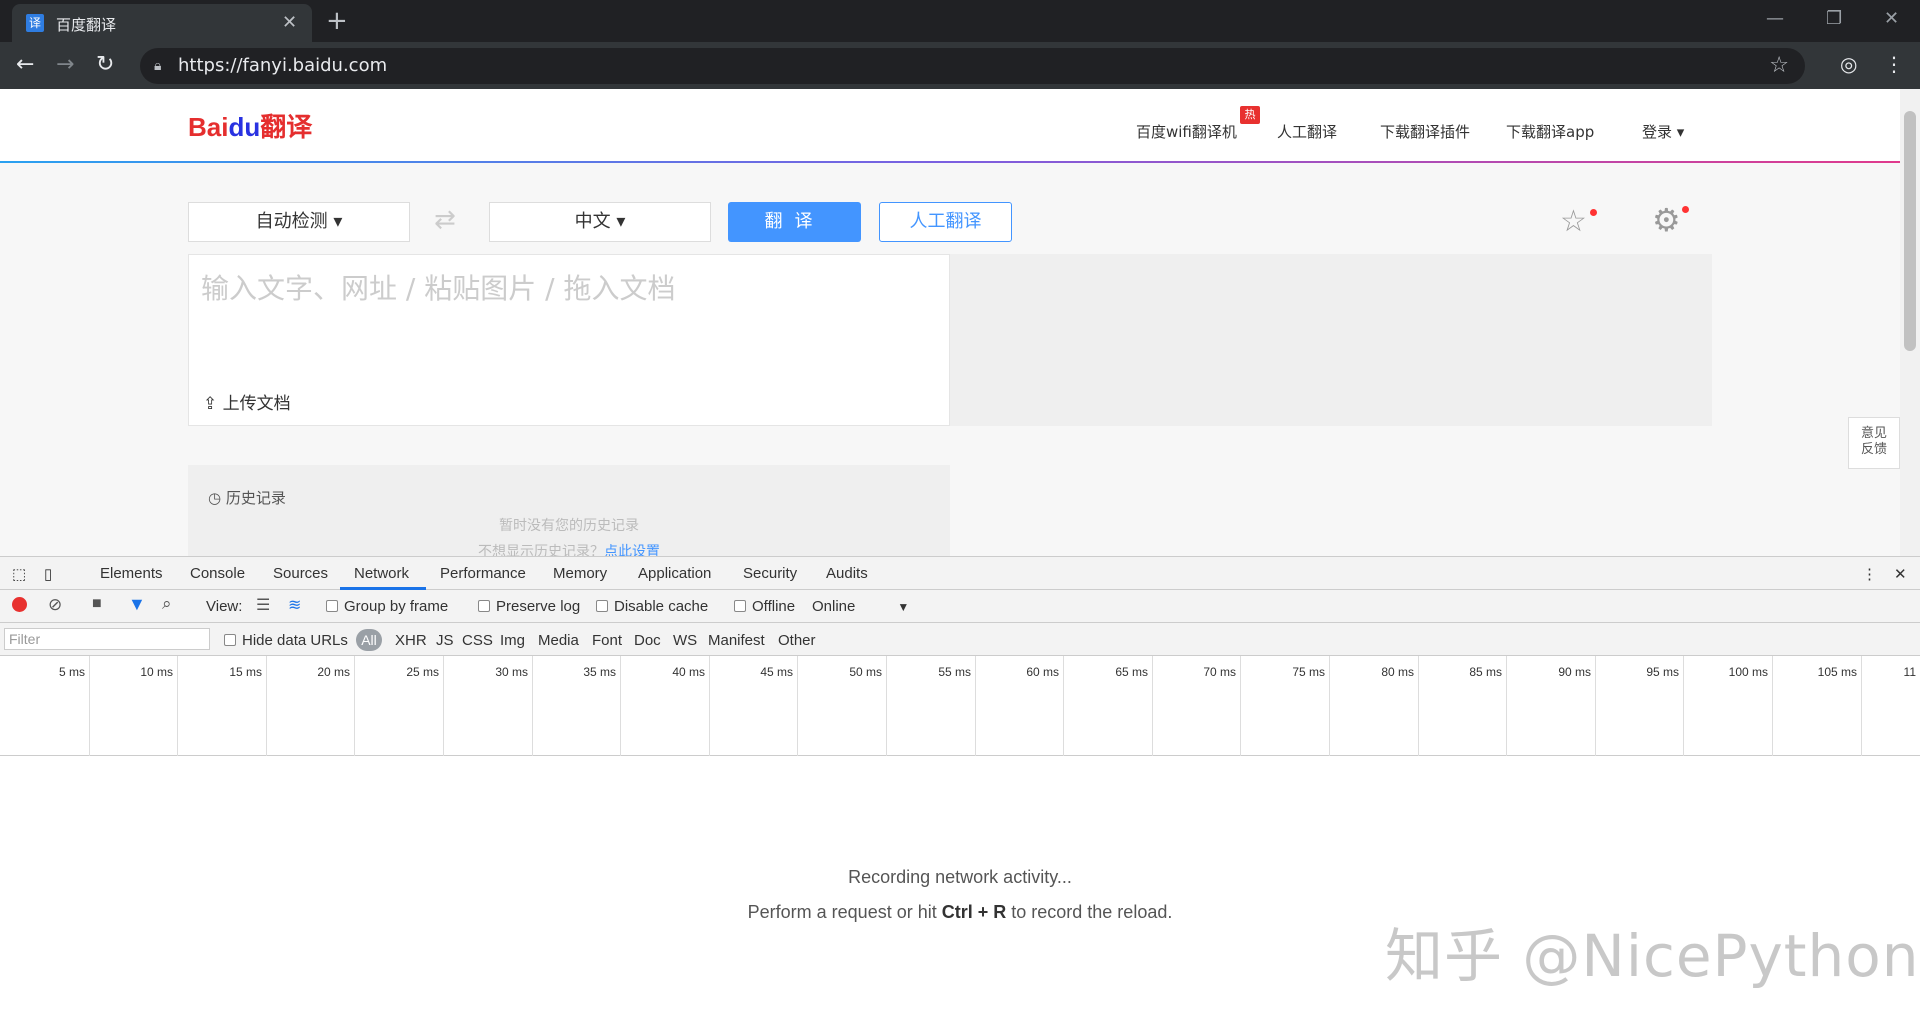 Image resolution: width=1920 pixels, height=1030 pixels. I want to click on filter-css: CSS, so click(477, 640).